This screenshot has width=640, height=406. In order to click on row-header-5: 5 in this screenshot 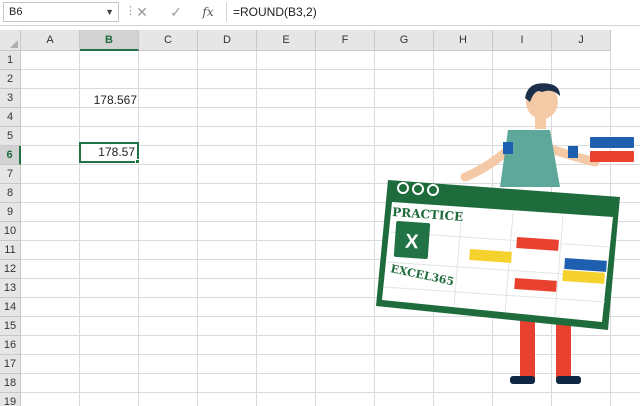, I will do `click(10, 136)`.